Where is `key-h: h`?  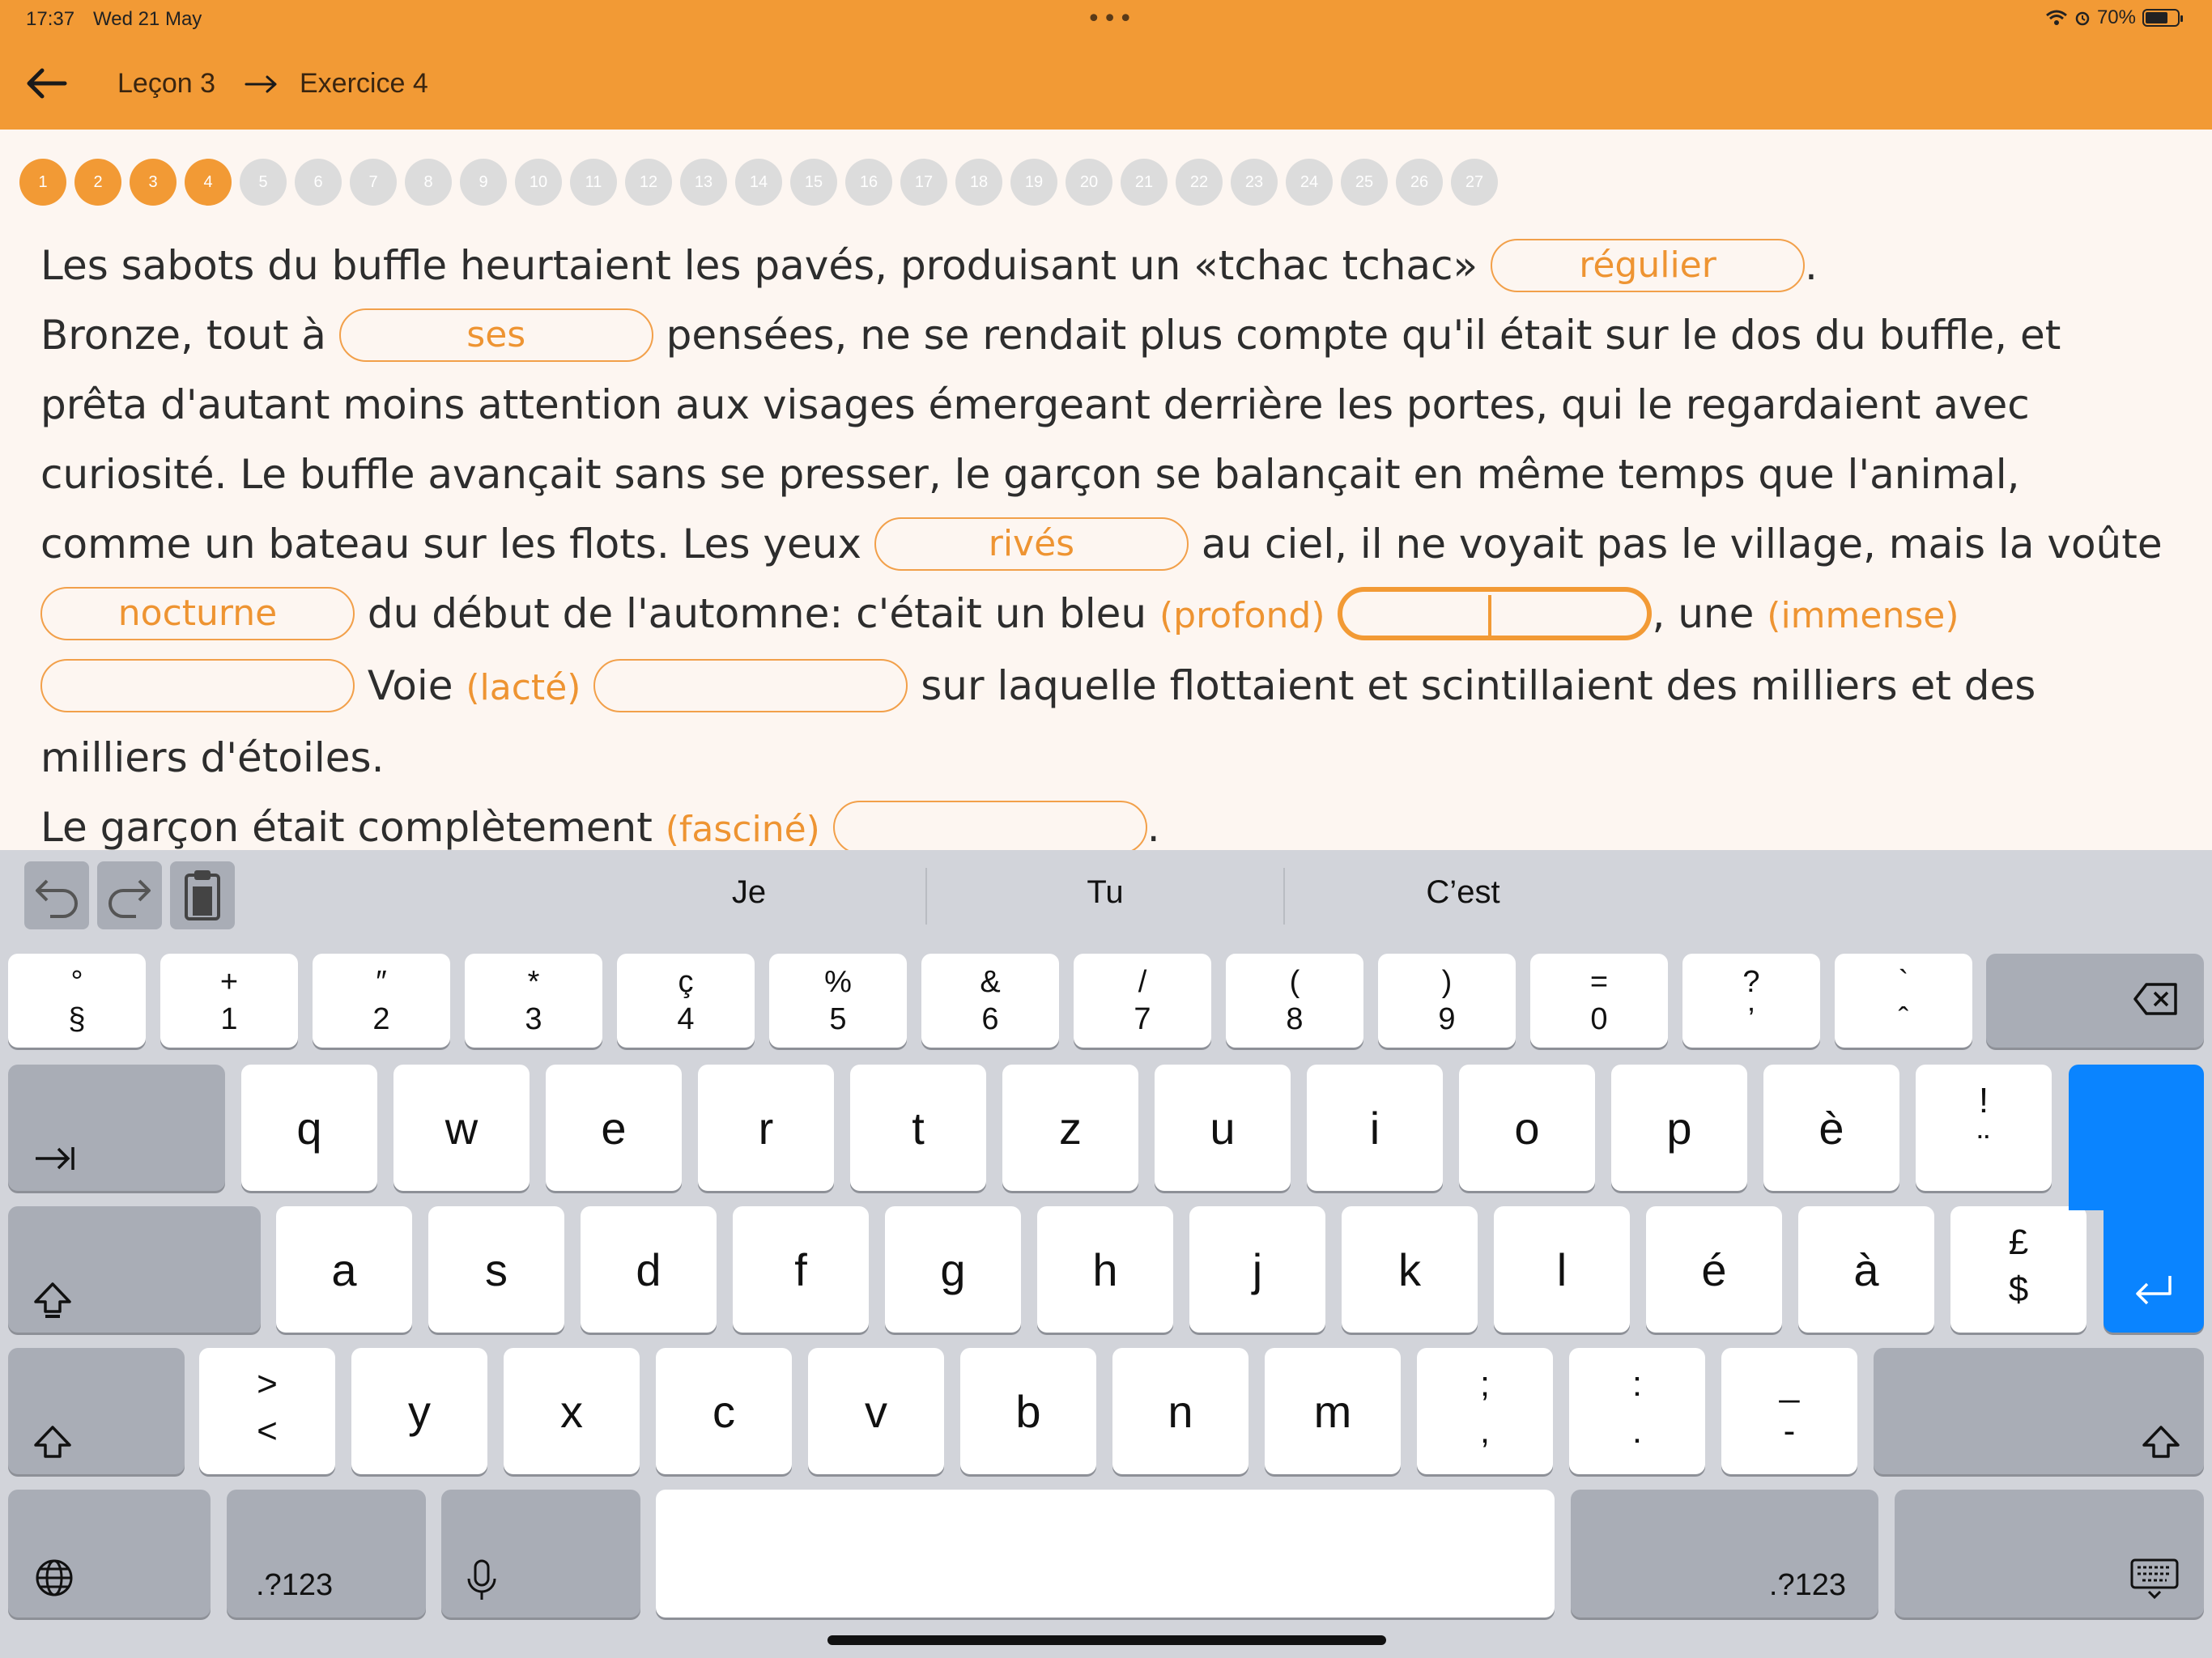 key-h: h is located at coordinates (1105, 1269).